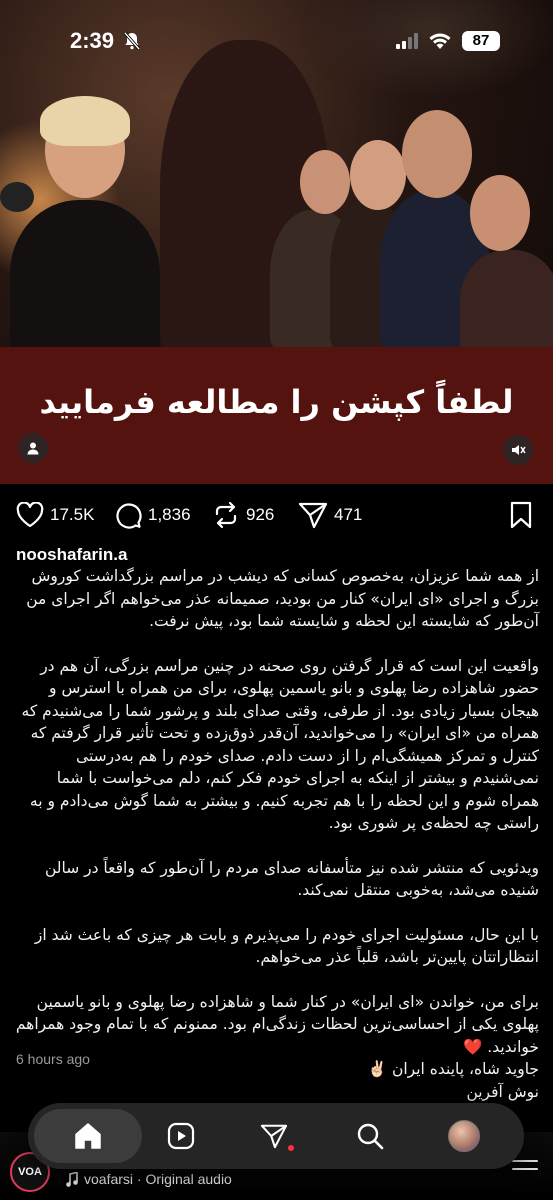  Describe the element at coordinates (132, 41) in the screenshot. I see `bell-slash-icon` at that location.